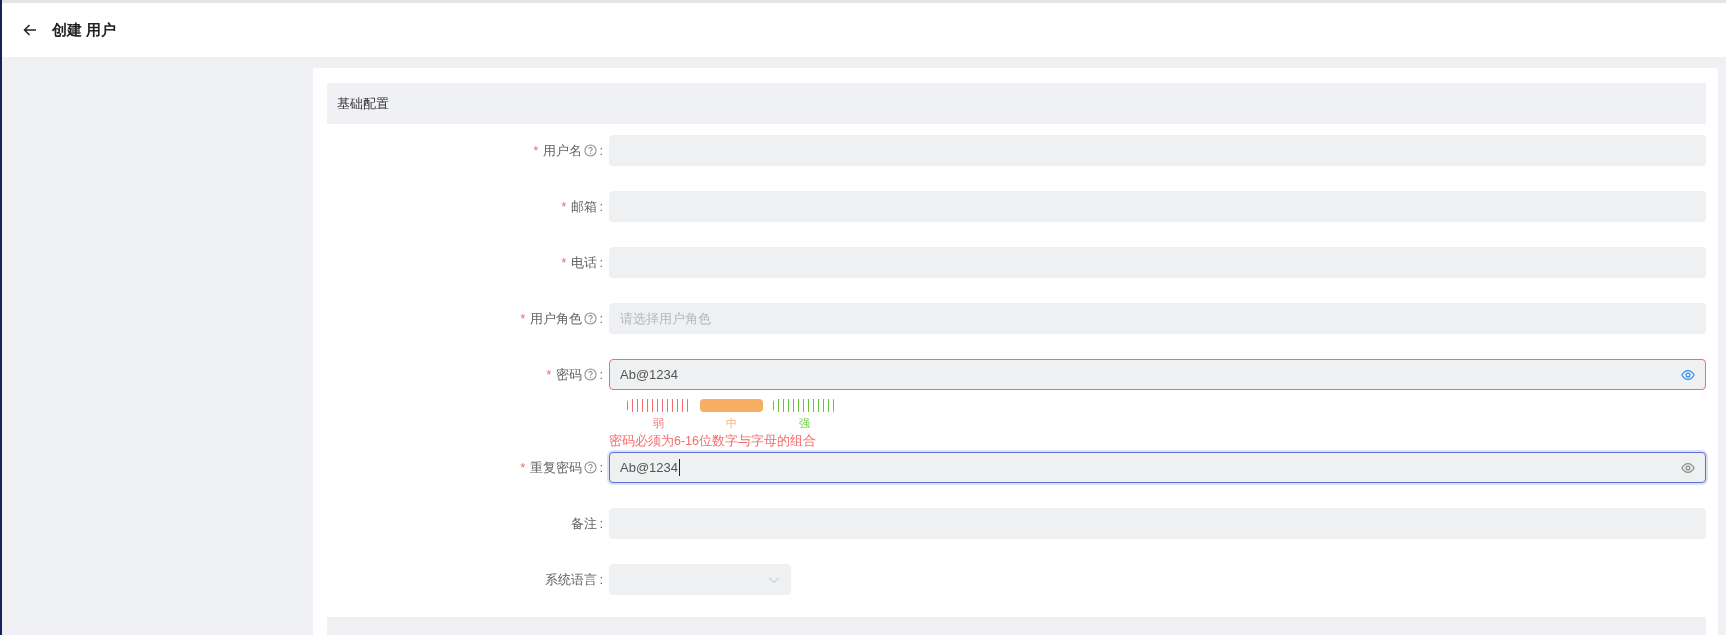  What do you see at coordinates (563, 150) in the screenshot?
I see `field-label: 用户名` at bounding box center [563, 150].